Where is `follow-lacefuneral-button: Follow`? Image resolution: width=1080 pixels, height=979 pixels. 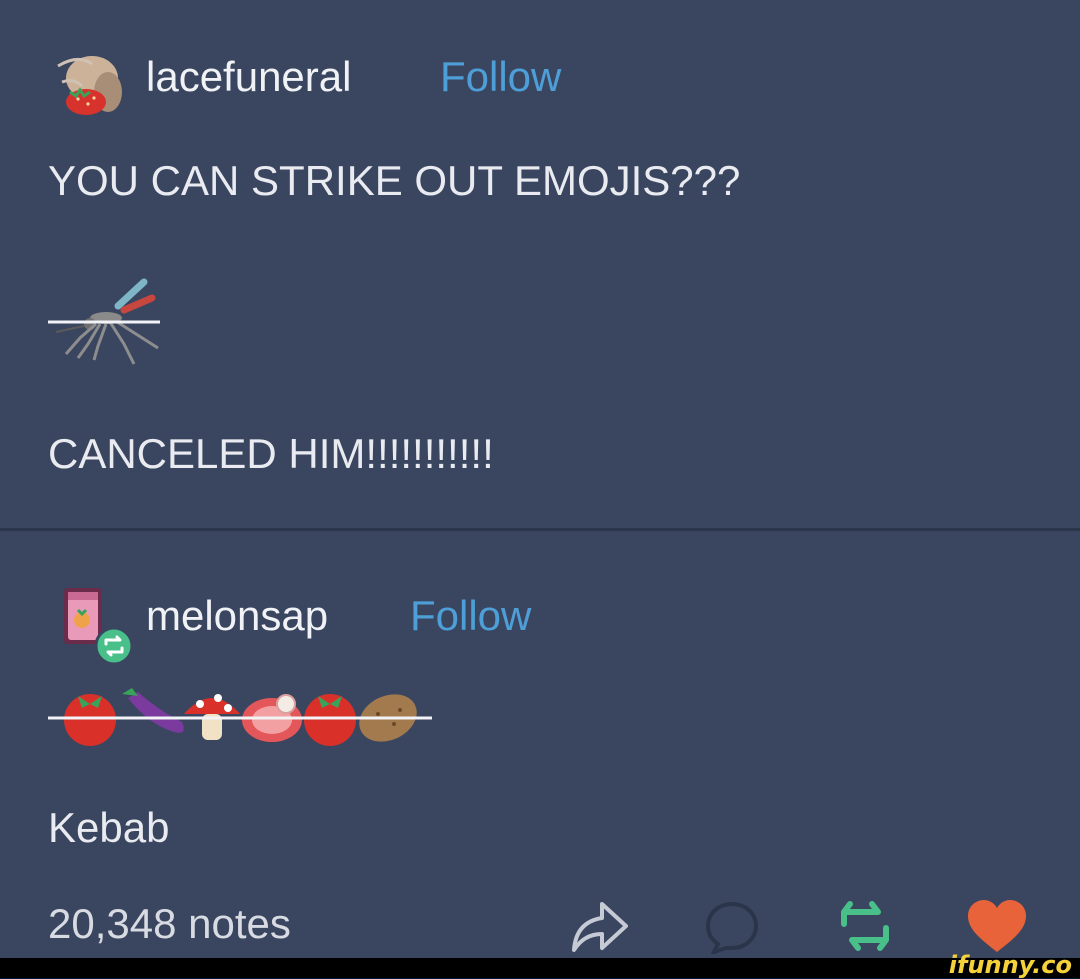 follow-lacefuneral-button: Follow is located at coordinates (500, 77).